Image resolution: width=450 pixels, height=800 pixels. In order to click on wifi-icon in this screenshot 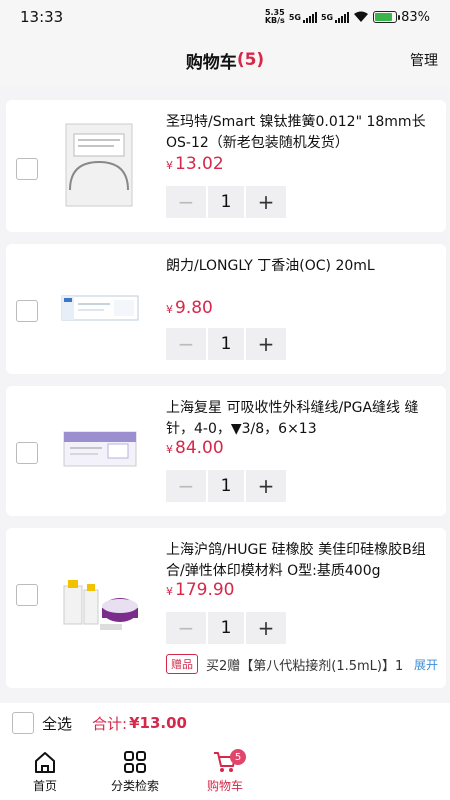, I will do `click(361, 16)`.